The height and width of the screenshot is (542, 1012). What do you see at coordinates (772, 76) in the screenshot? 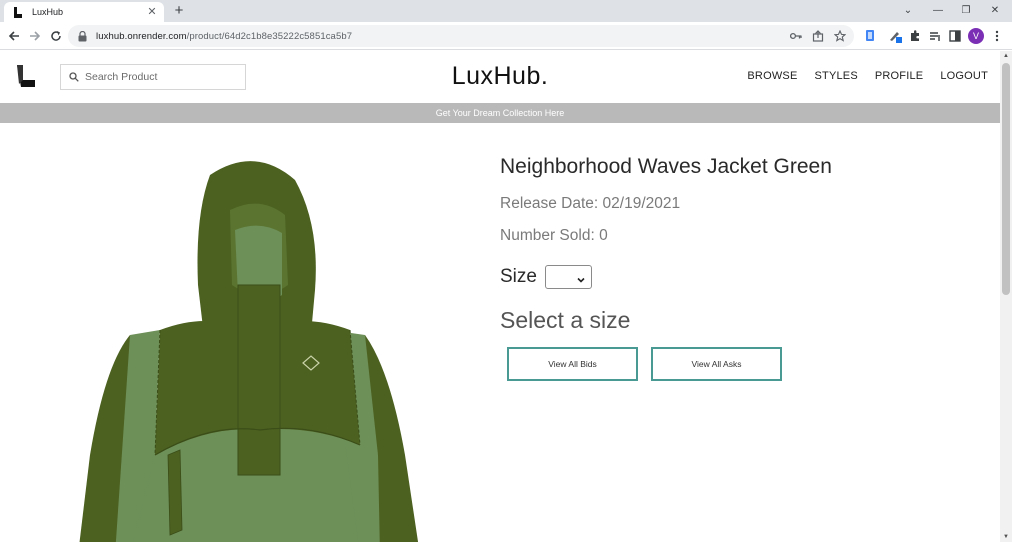
I see `nav-browse: BROWSE` at bounding box center [772, 76].